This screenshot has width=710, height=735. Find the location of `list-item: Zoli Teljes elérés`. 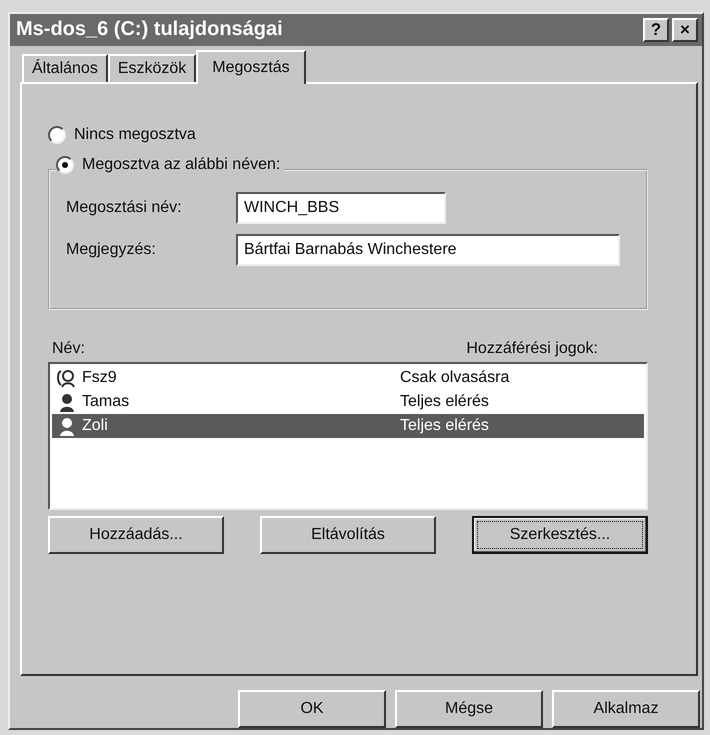

list-item: Zoli Teljes elérés is located at coordinates (348, 426).